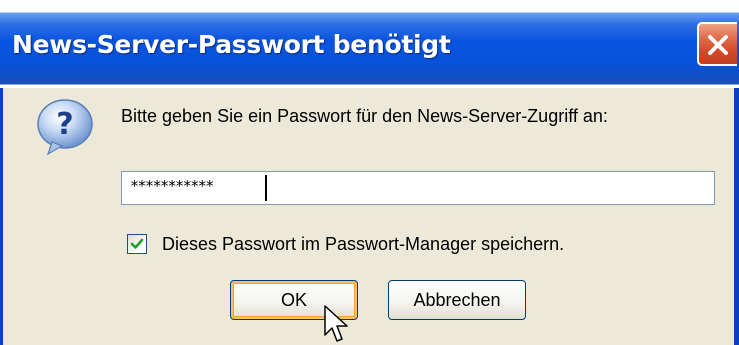 The height and width of the screenshot is (345, 739). Describe the element at coordinates (1, 216) in the screenshot. I see `window-border-left` at that location.